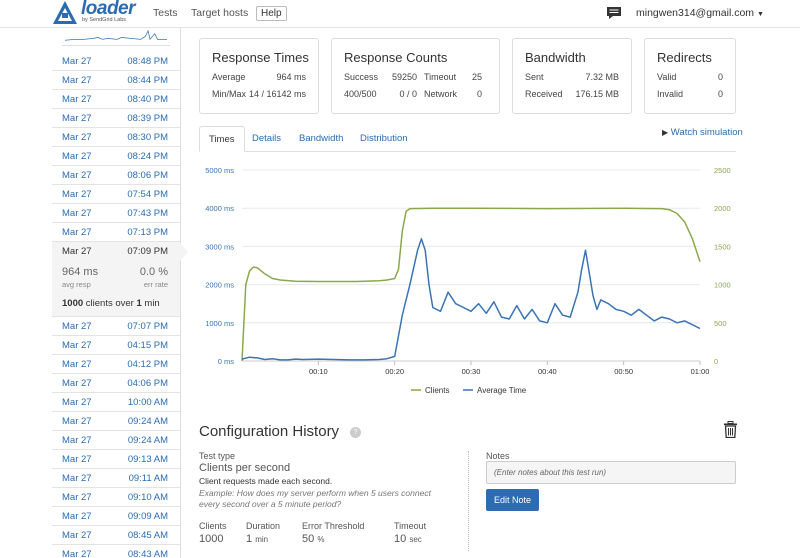 This screenshot has width=800, height=558. What do you see at coordinates (116, 535) in the screenshot?
I see `sidebar-item: Mar 27 08:45 AM` at bounding box center [116, 535].